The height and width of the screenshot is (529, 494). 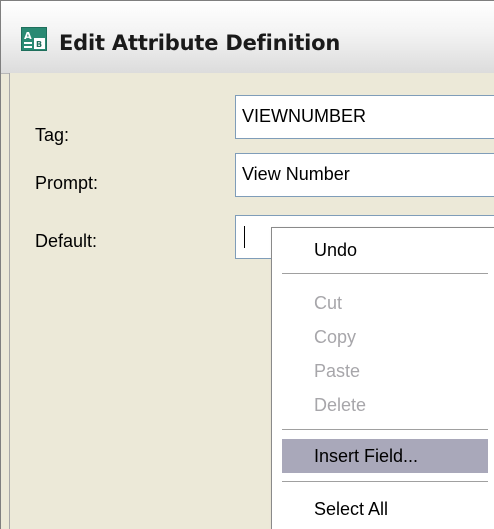 I want to click on title-bar: A B Edit Attribute Definition, so click(x=247, y=37).